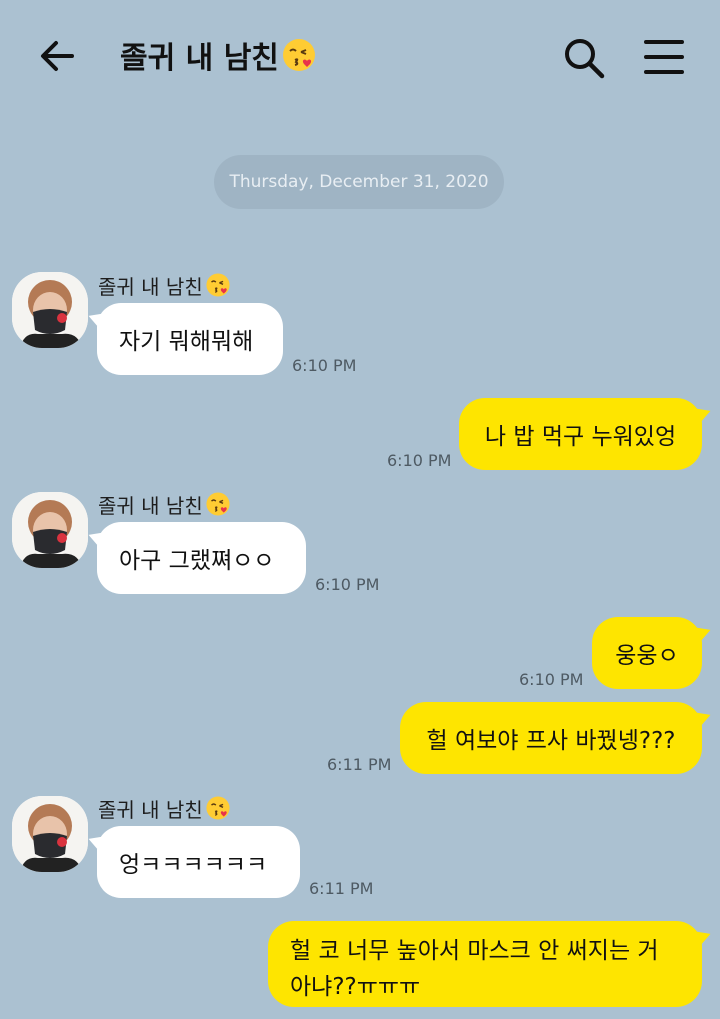 This screenshot has height=1019, width=720. Describe the element at coordinates (197, 561) in the screenshot. I see `message-text: 아구 그랬쪄ㅇㅇ` at that location.